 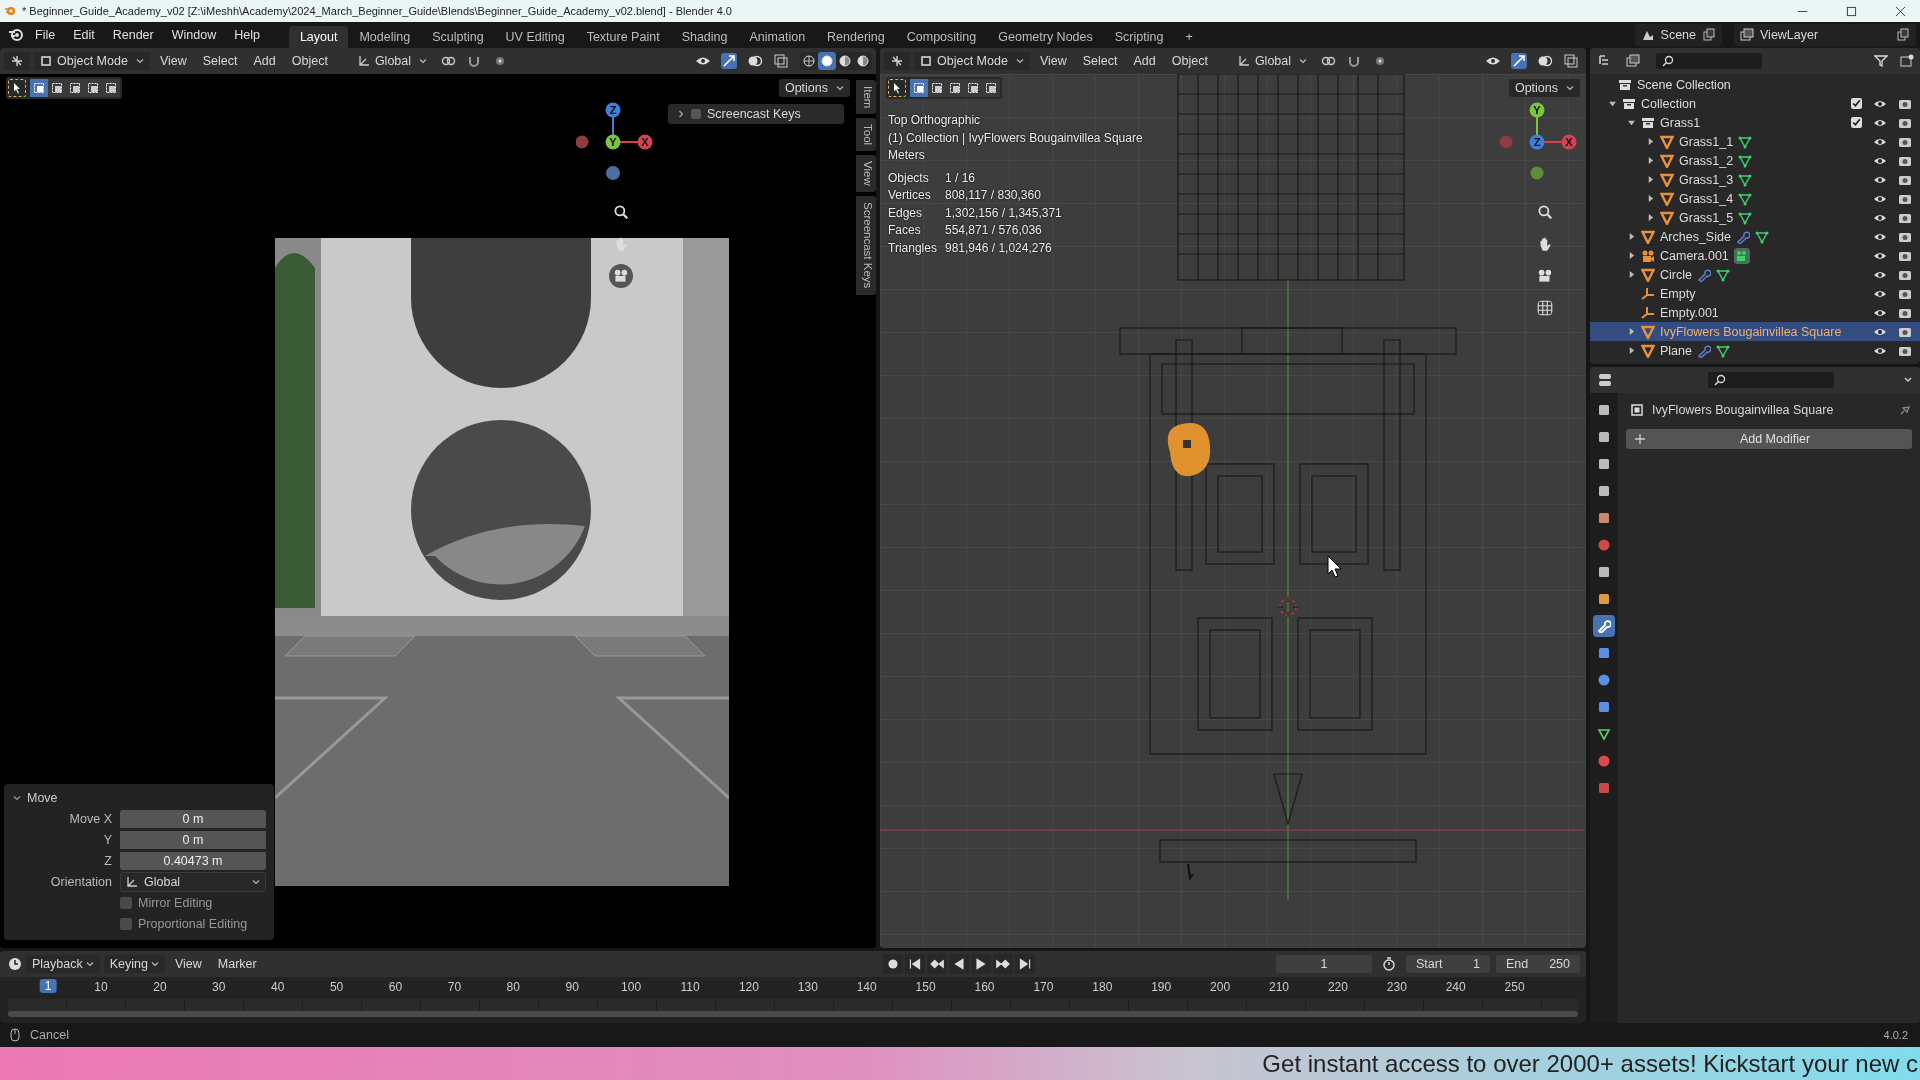 I want to click on status-hint: Cancel, so click(x=49, y=1035).